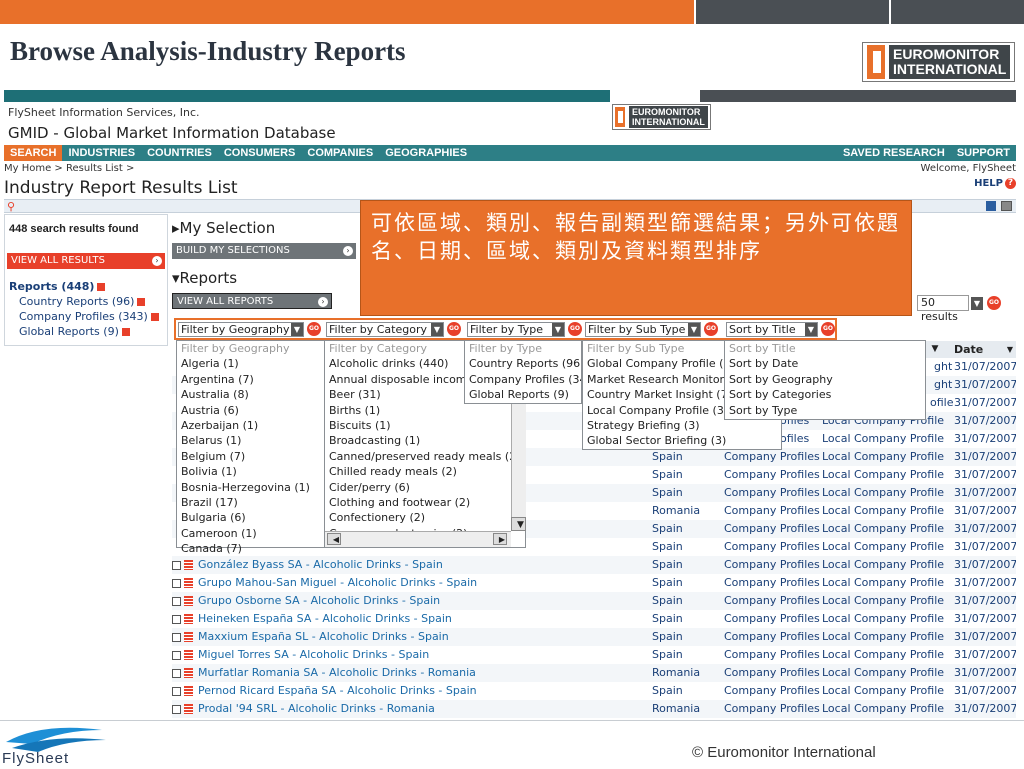  I want to click on go-button-geography: GO, so click(314, 329).